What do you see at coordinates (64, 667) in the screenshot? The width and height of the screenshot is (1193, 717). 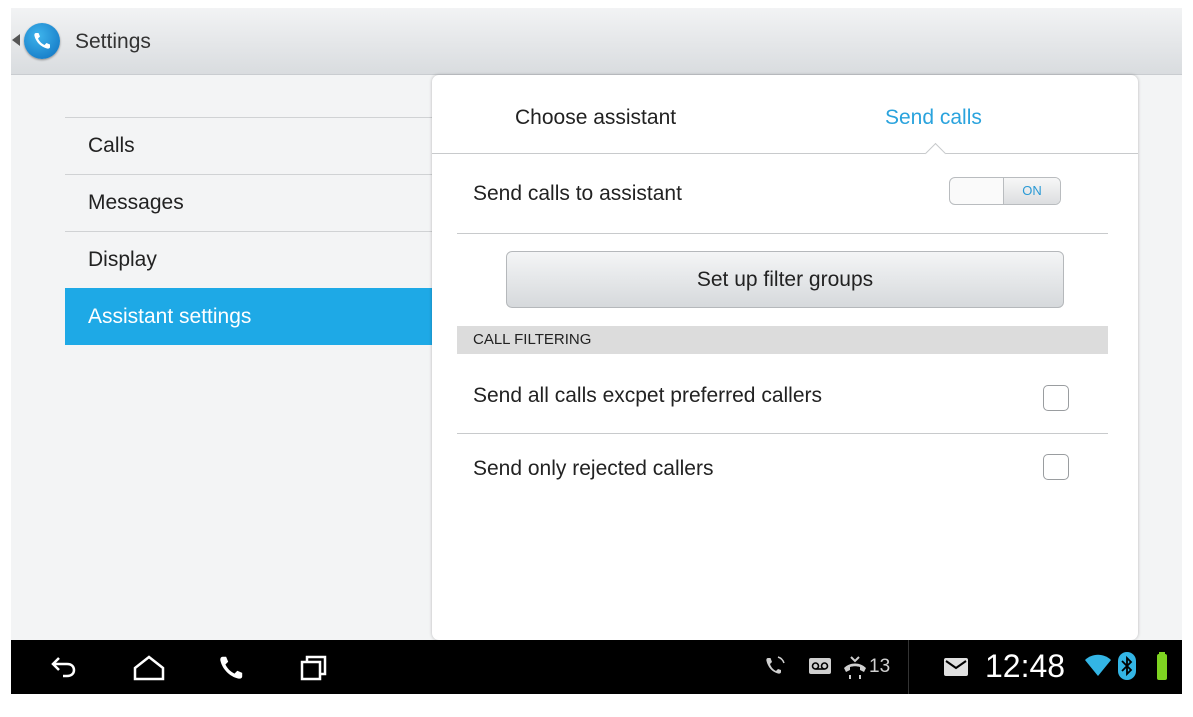 I see `back-icon` at bounding box center [64, 667].